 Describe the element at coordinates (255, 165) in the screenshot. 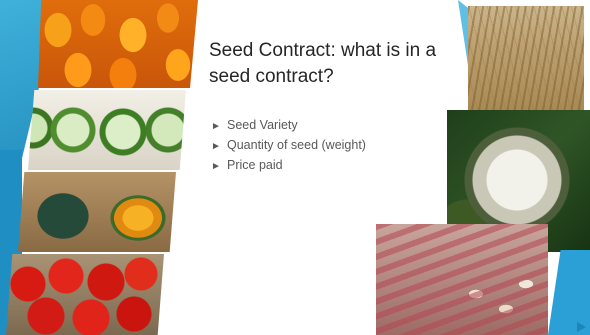

I see `bullet-text: Price paid` at that location.